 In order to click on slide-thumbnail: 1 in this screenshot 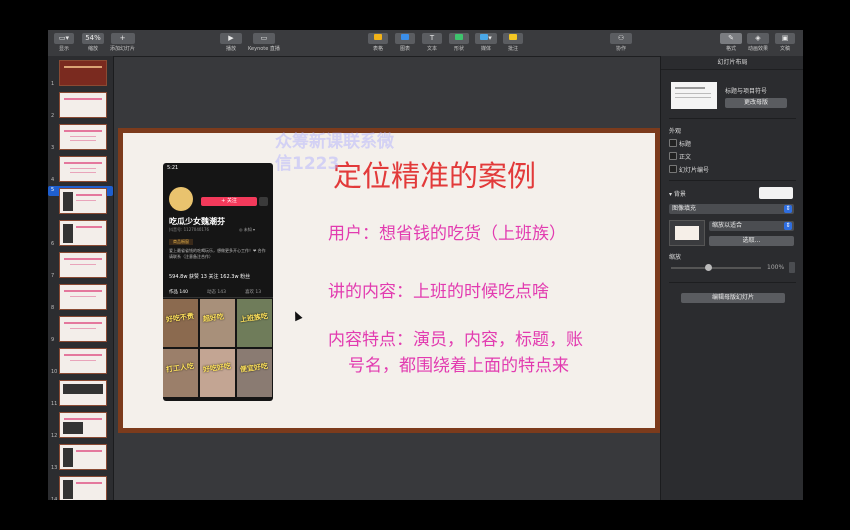, I will do `click(80, 73)`.